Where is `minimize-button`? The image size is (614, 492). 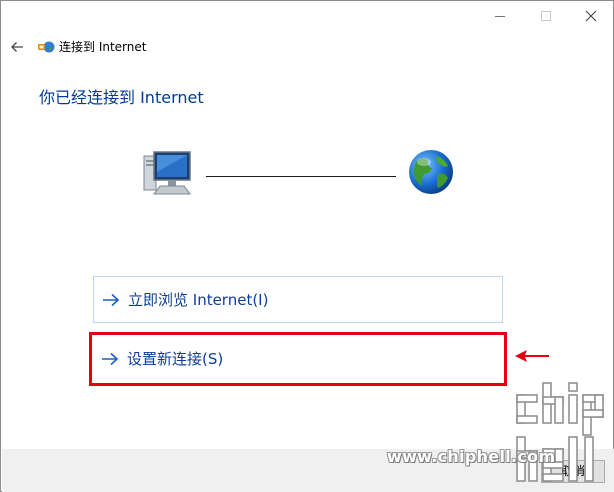 minimize-button is located at coordinates (500, 16).